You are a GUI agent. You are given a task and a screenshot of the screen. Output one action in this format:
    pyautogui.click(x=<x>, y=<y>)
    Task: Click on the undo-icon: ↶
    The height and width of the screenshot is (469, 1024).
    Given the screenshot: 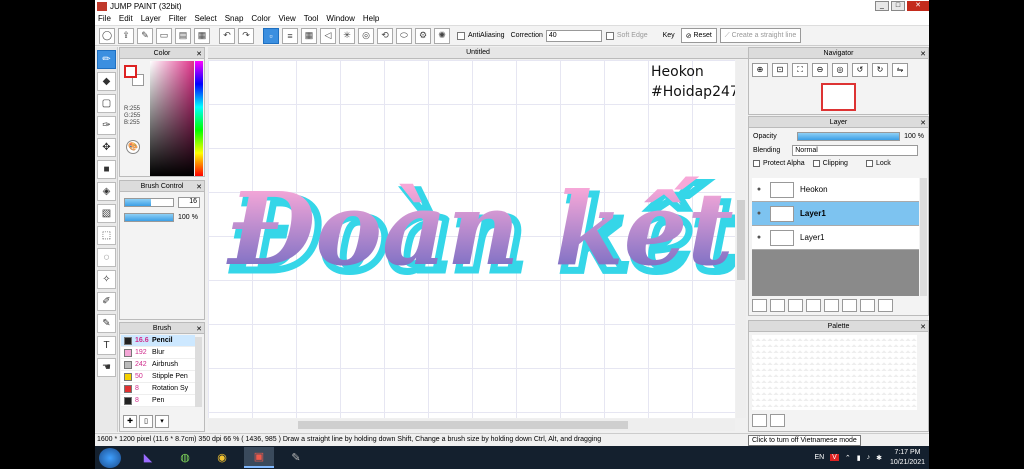 What is the action you would take?
    pyautogui.click(x=227, y=35)
    